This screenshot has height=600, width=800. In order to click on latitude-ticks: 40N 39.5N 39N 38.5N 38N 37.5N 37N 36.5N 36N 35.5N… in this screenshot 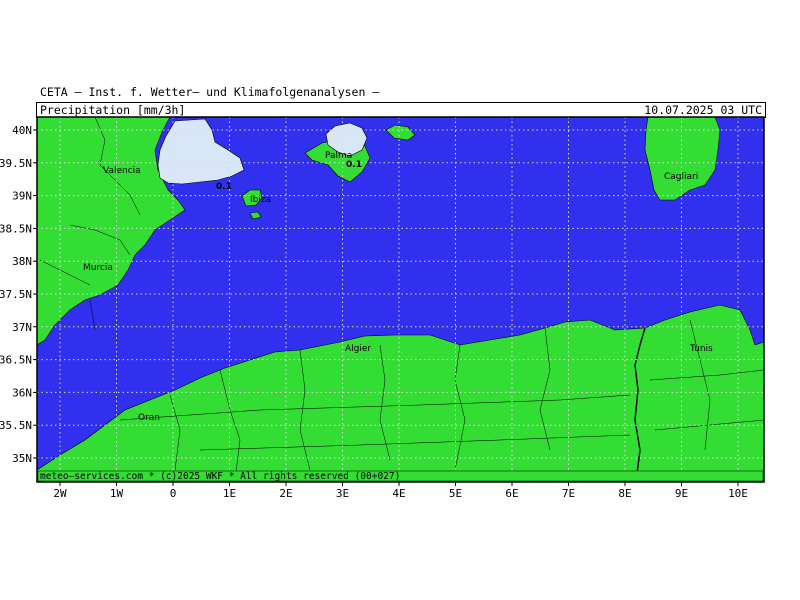, I will do `click(18, 294)`.